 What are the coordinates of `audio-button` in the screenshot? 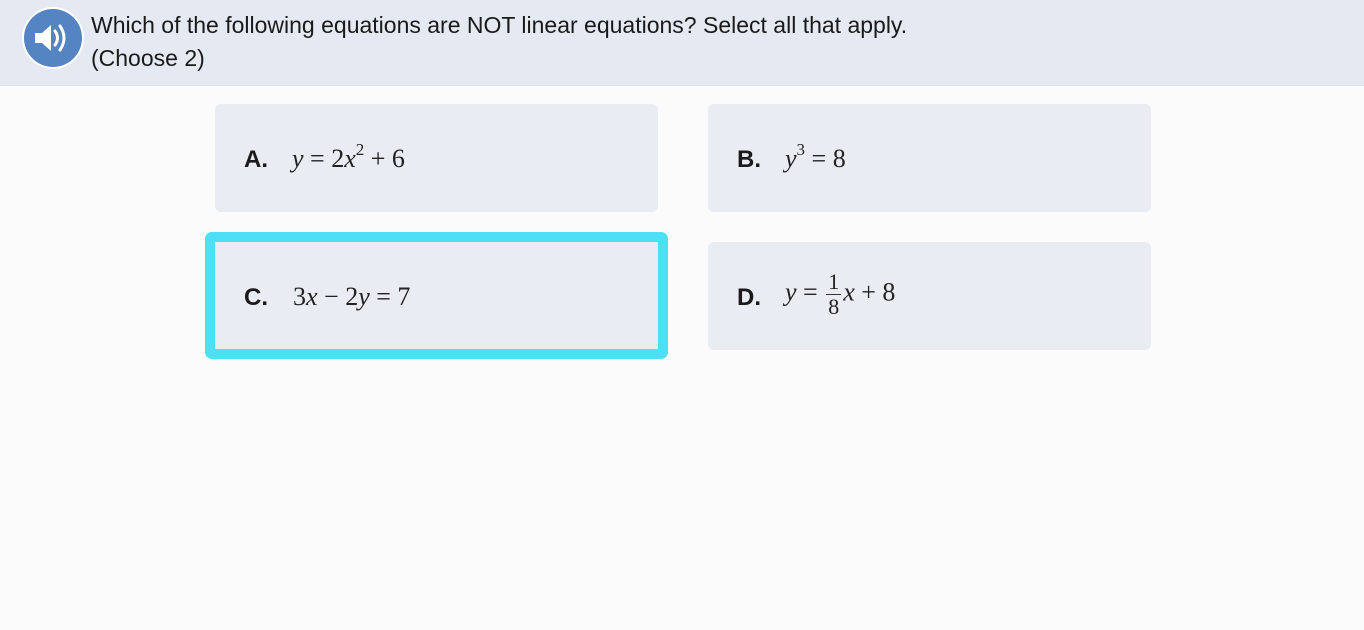 It's located at (53, 38).